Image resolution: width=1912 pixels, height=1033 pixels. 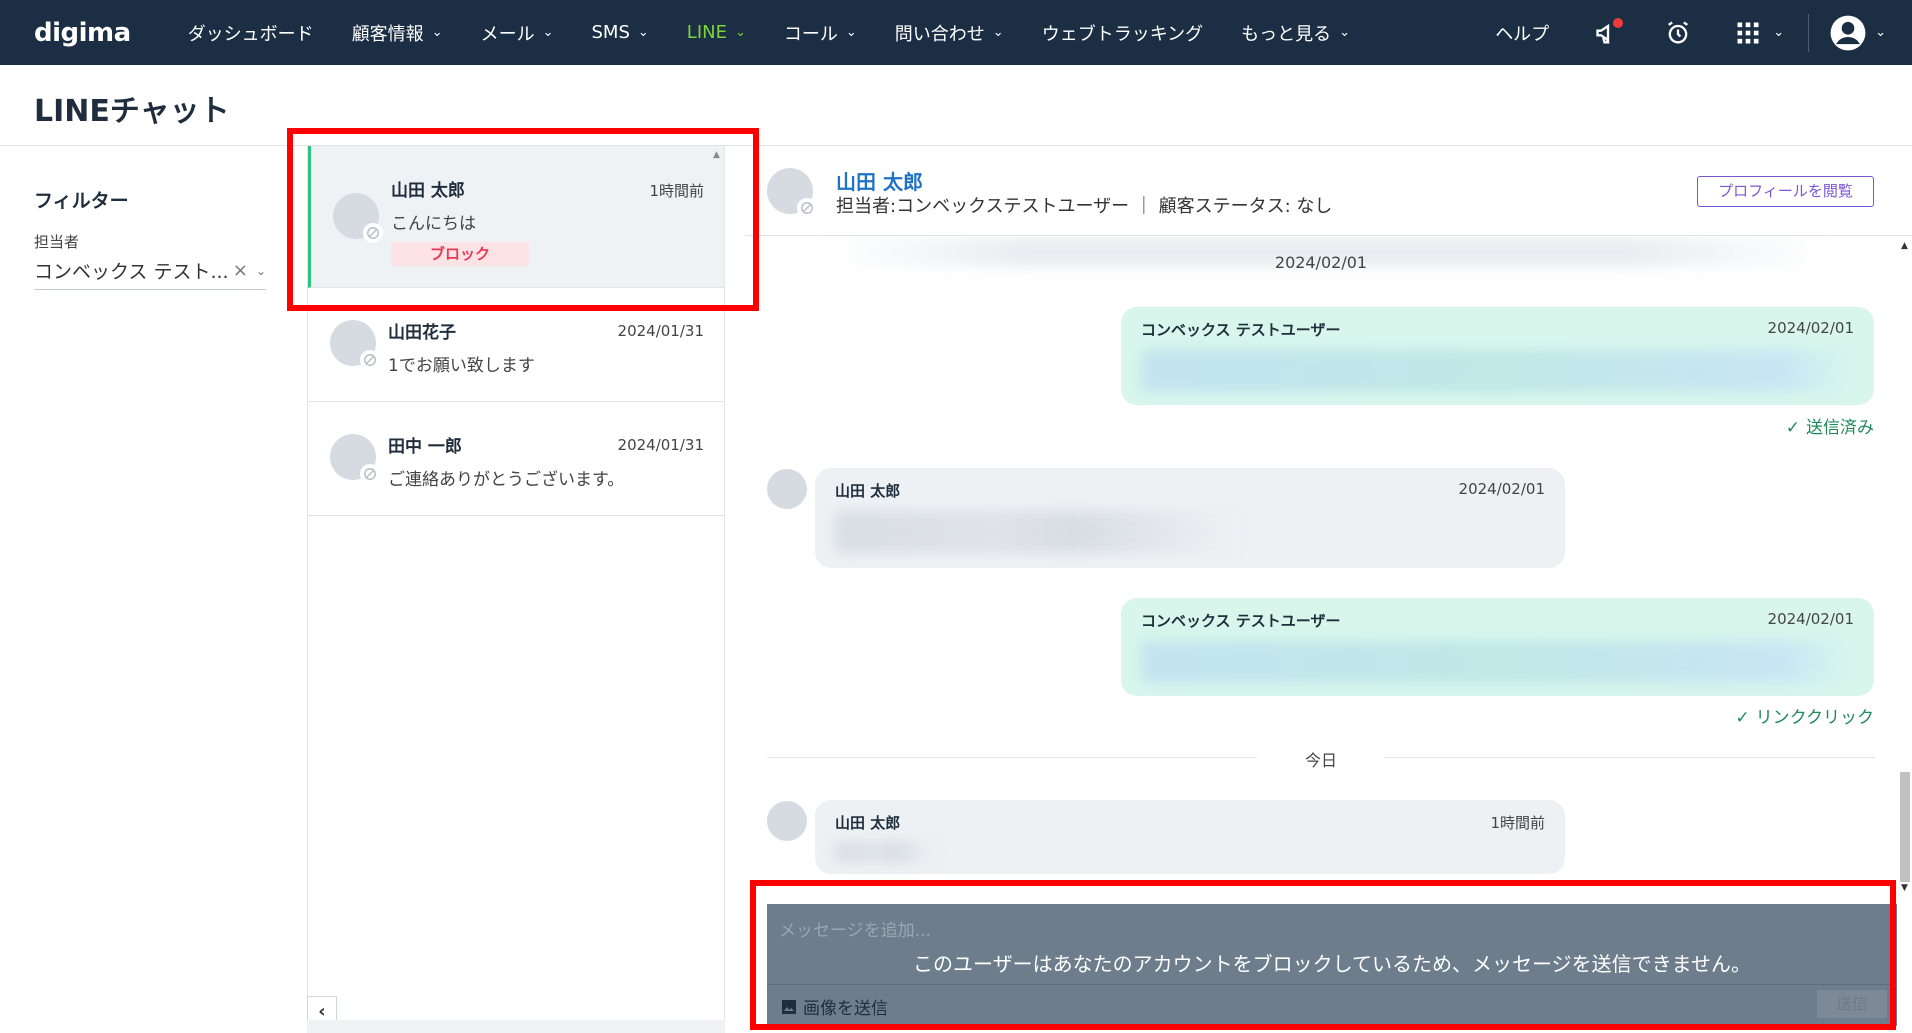 What do you see at coordinates (1814, 718) in the screenshot?
I see `status-label: リンククリック` at bounding box center [1814, 718].